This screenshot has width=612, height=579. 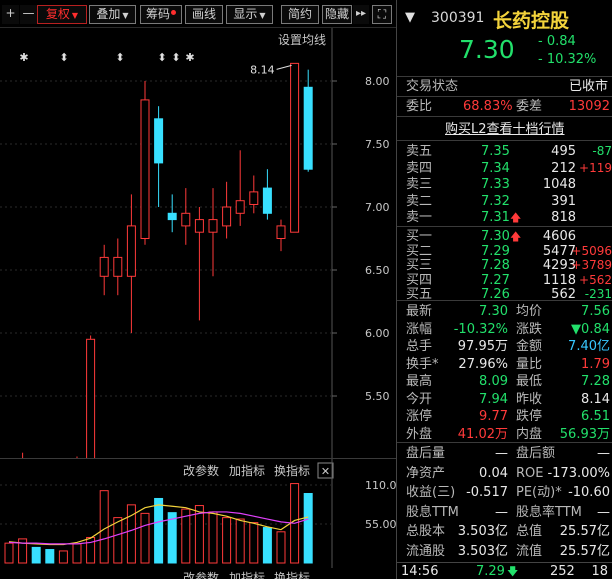 What do you see at coordinates (201, 574) in the screenshot?
I see `bottom-tab-gaicanshu: 改参数` at bounding box center [201, 574].